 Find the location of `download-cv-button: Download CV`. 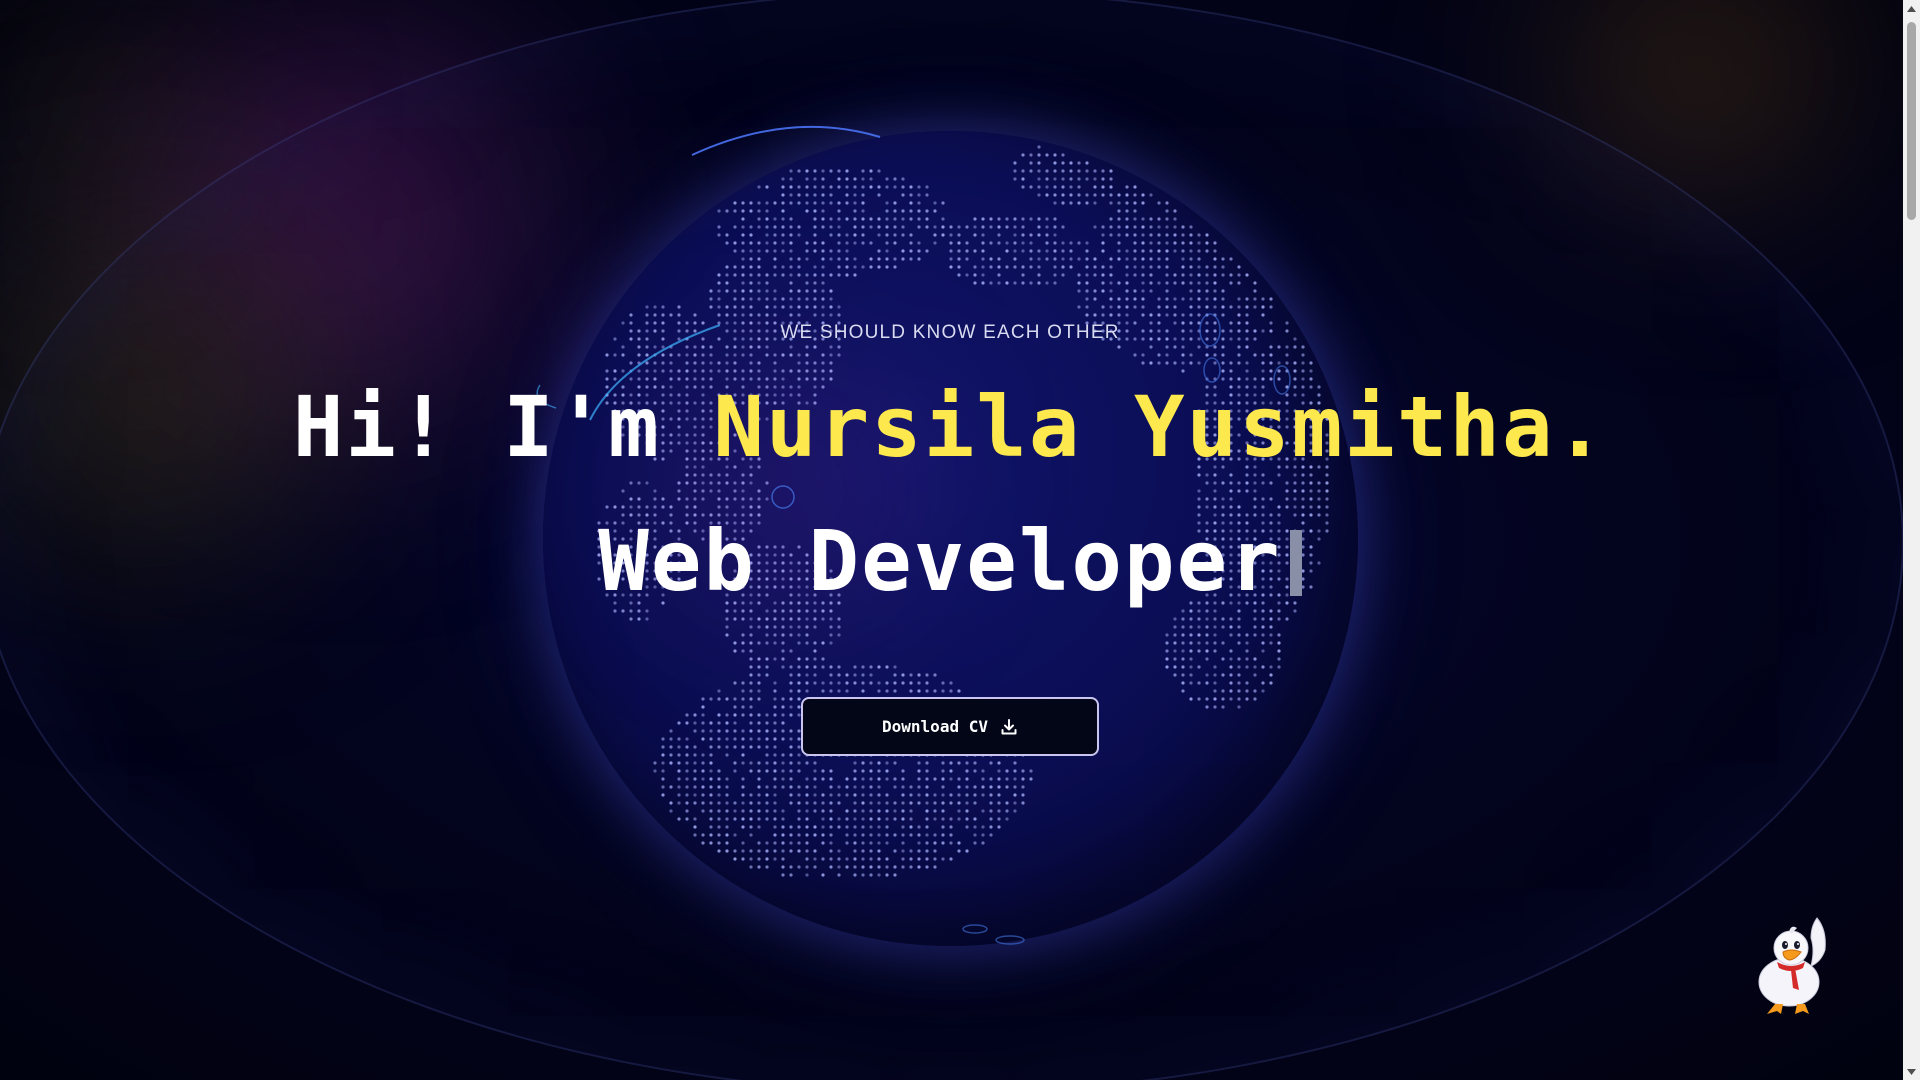

download-cv-button: Download CV is located at coordinates (950, 726).